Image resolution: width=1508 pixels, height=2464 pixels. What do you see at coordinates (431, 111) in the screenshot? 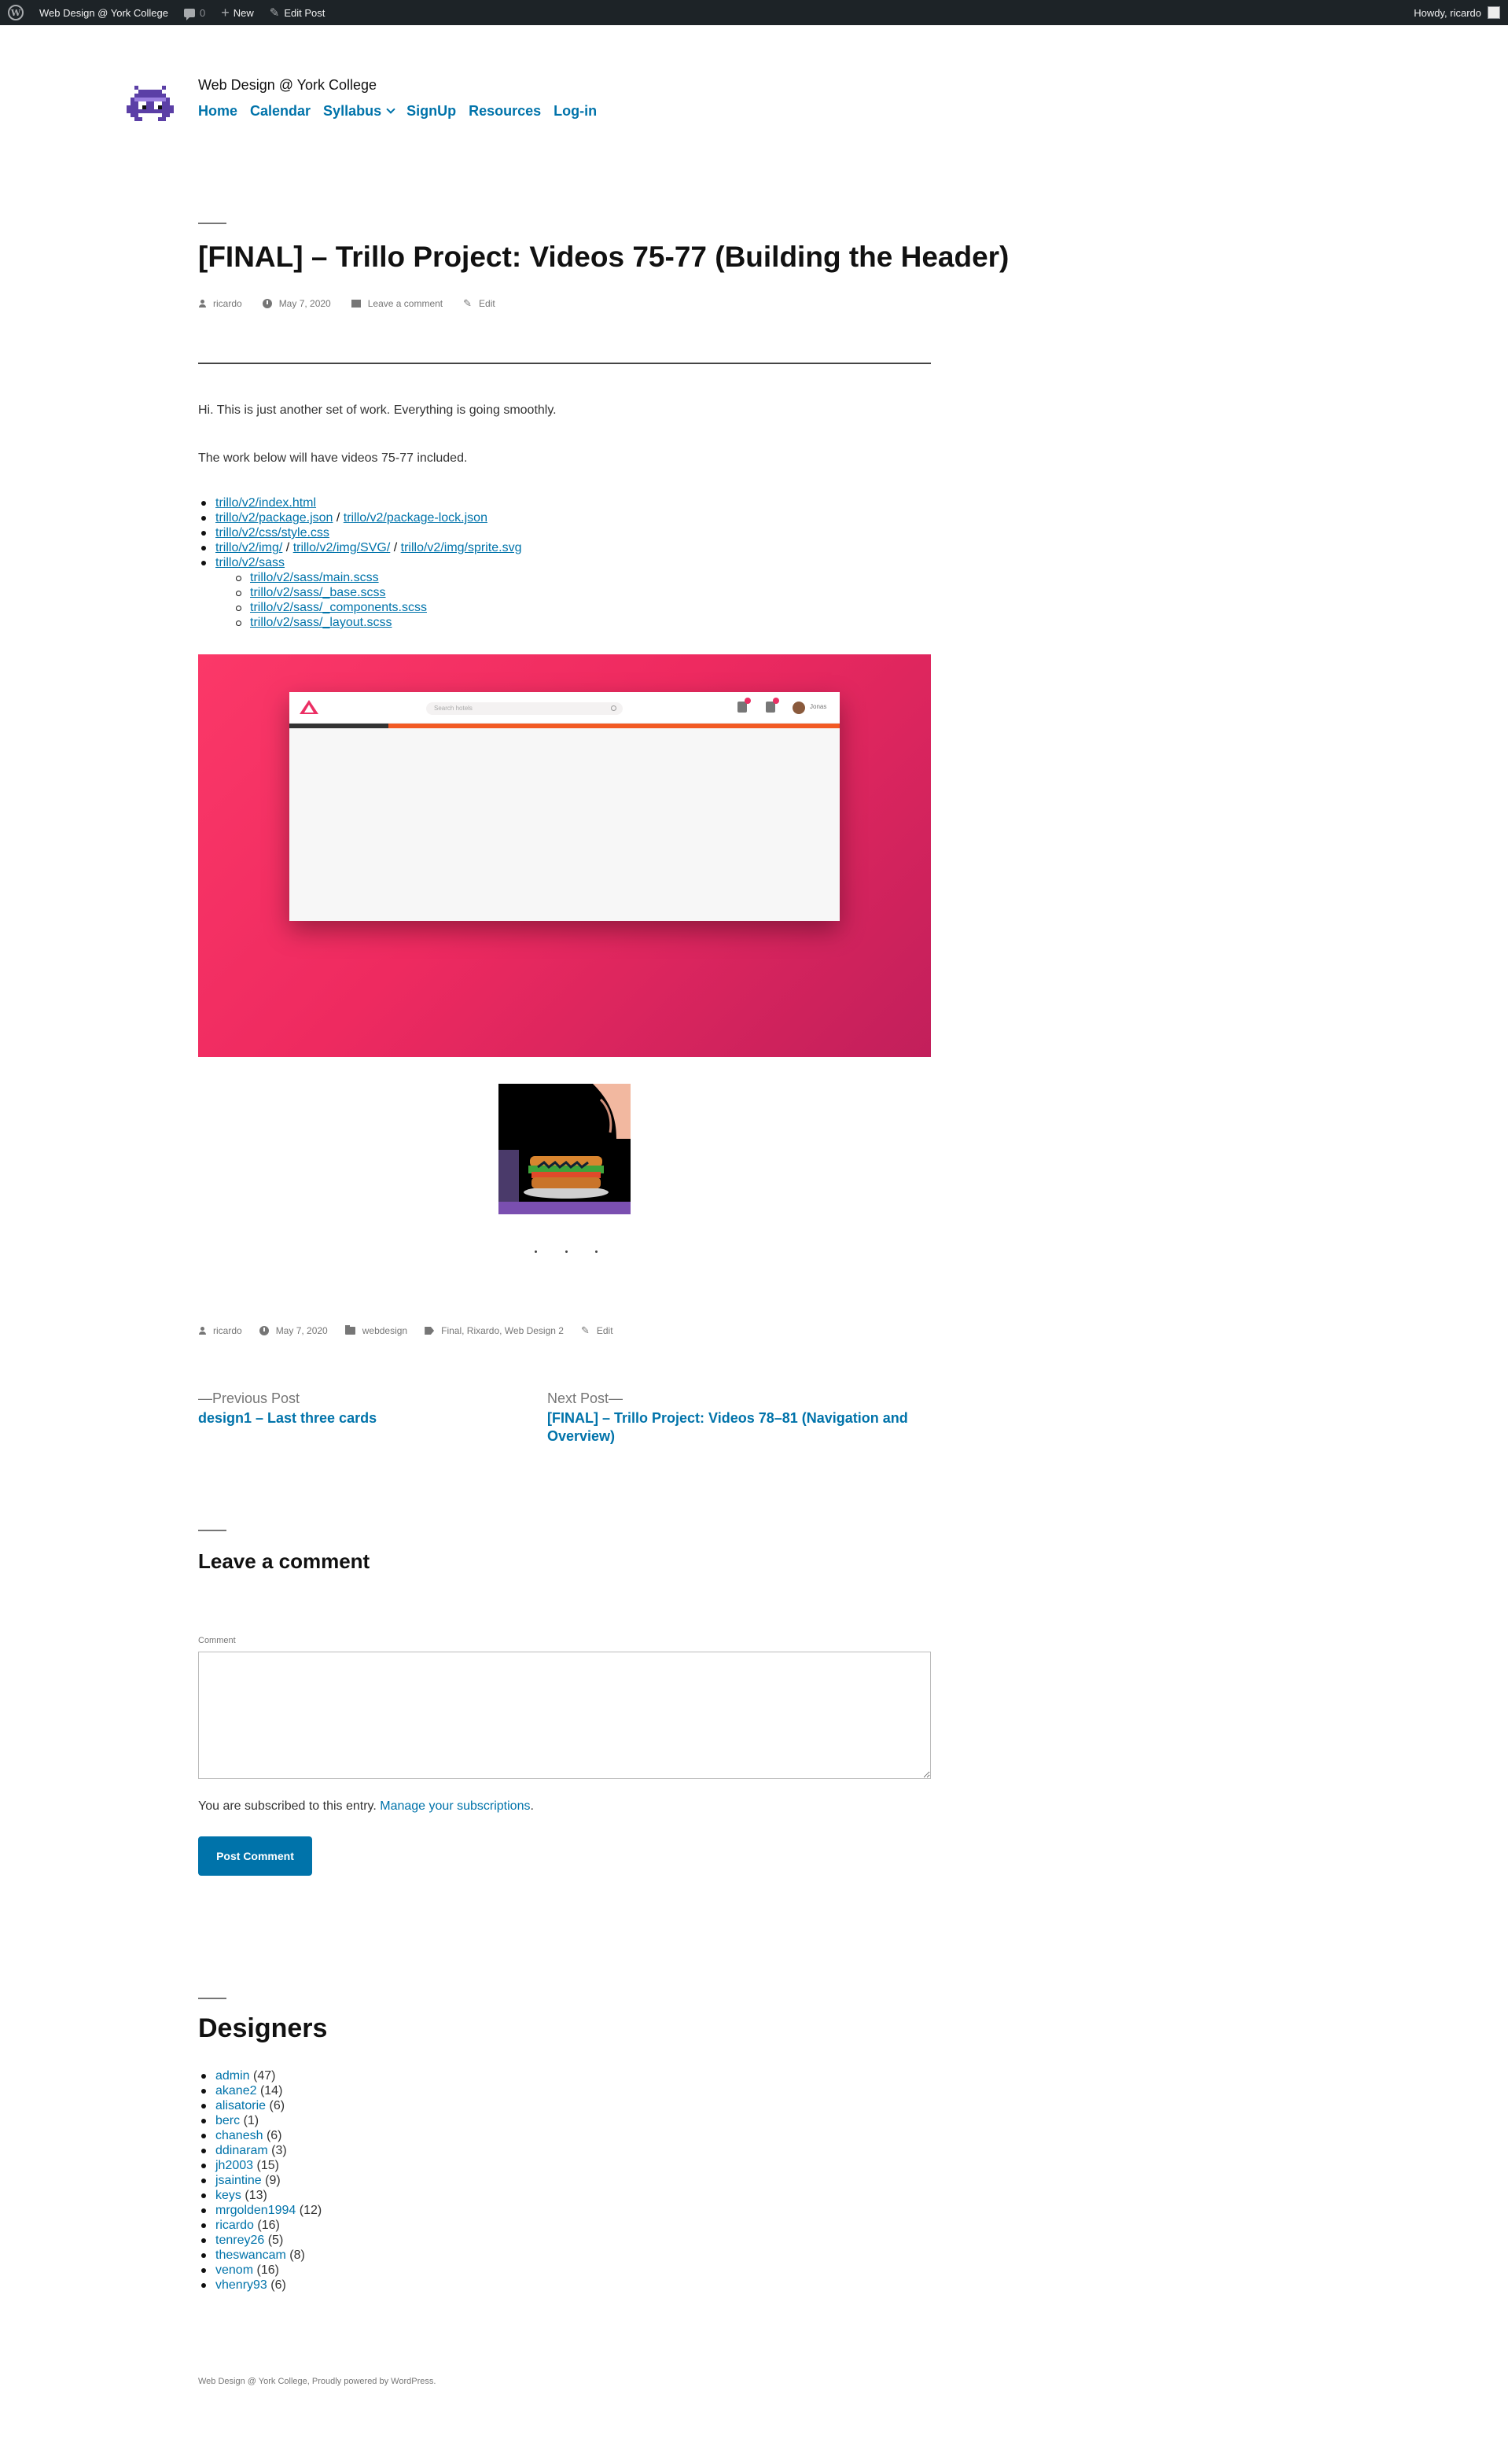
I see `nav-signup: SignUp` at bounding box center [431, 111].